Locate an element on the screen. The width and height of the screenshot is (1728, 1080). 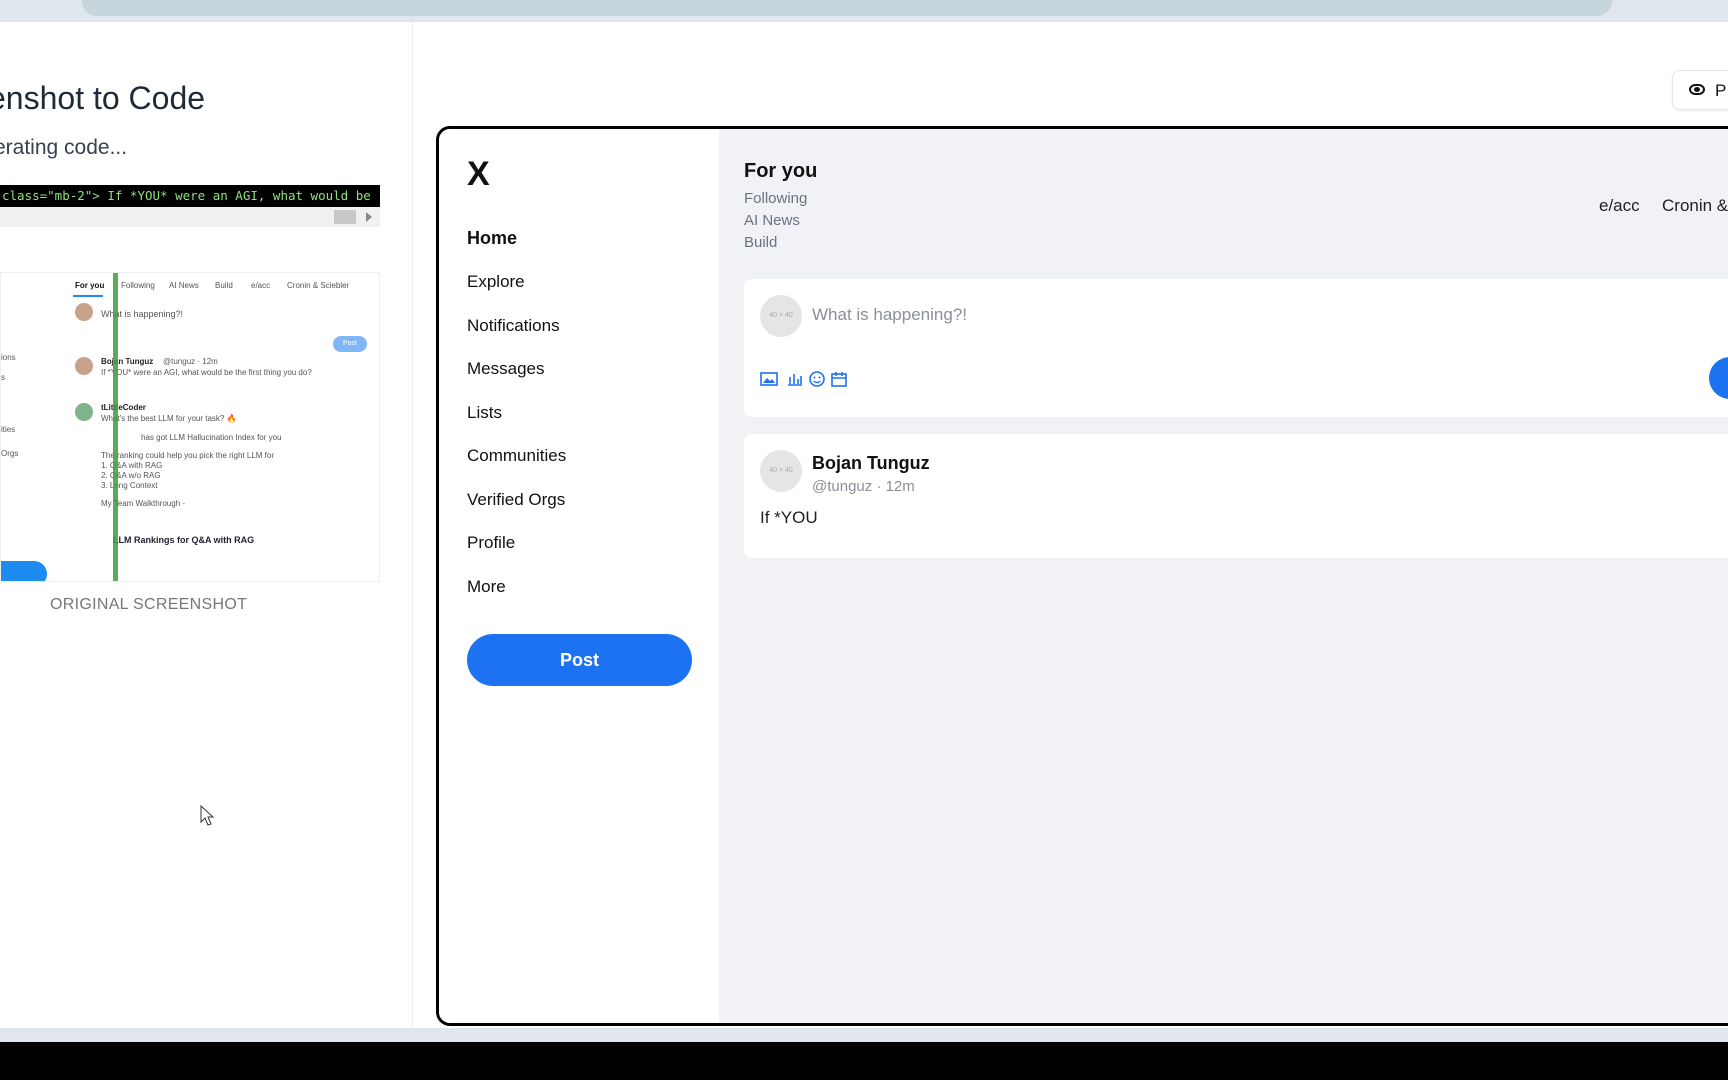
address-bar is located at coordinates (847, 8).